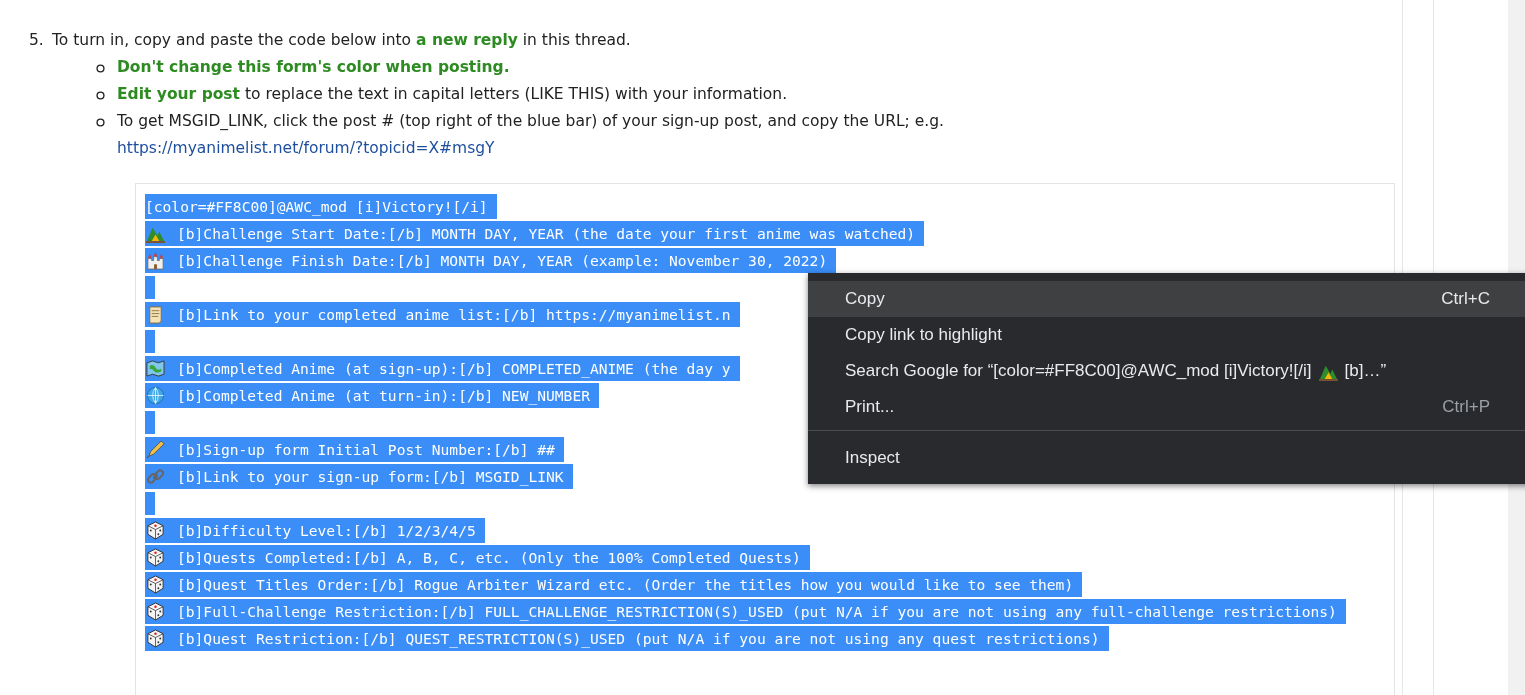 The image size is (1525, 695). What do you see at coordinates (155, 449) in the screenshot?
I see `pen-icon` at bounding box center [155, 449].